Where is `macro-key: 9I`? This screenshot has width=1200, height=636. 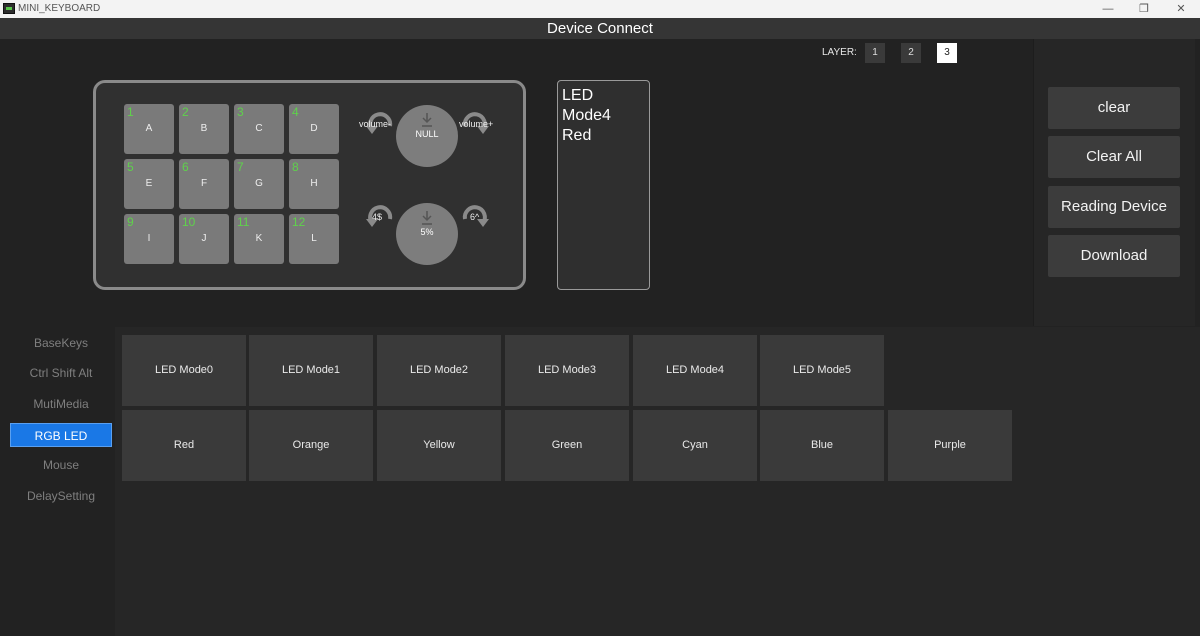 macro-key: 9I is located at coordinates (149, 239).